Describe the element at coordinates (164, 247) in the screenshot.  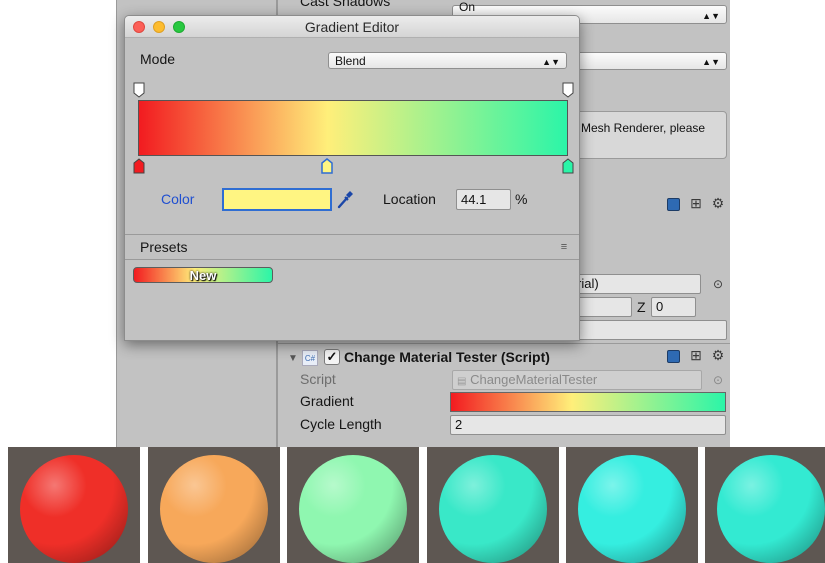
I see `presets-label: Presets` at that location.